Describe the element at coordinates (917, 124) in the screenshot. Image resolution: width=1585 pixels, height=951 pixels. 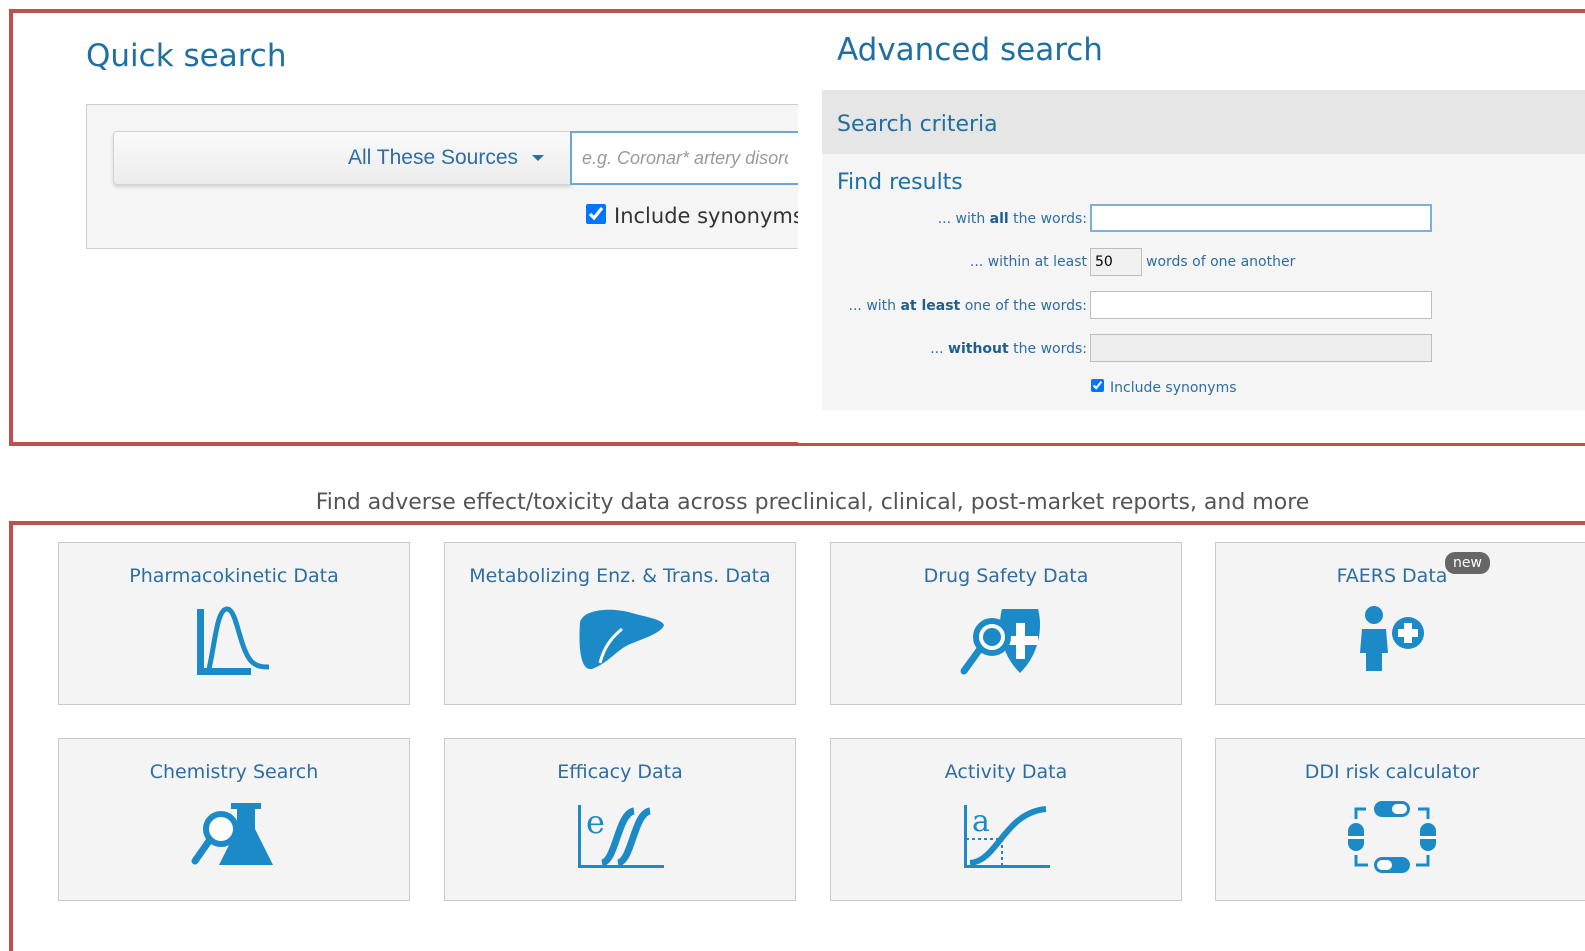
I see `search-criteria-header: Search criteria` at that location.